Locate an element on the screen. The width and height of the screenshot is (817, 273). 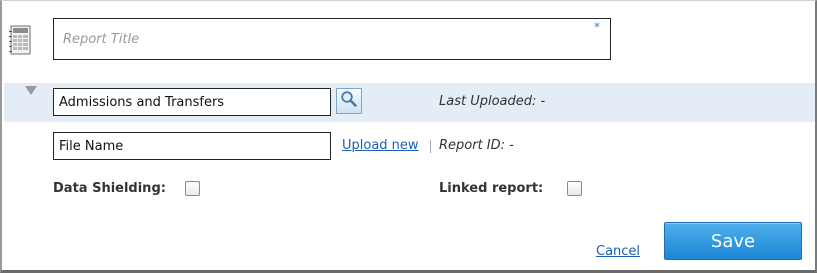
last-uploaded-text: Last Uploaded: - is located at coordinates (492, 101).